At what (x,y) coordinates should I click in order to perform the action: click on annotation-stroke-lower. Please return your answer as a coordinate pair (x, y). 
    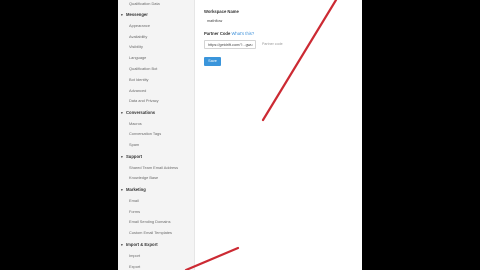
    Looking at the image, I should click on (212, 258).